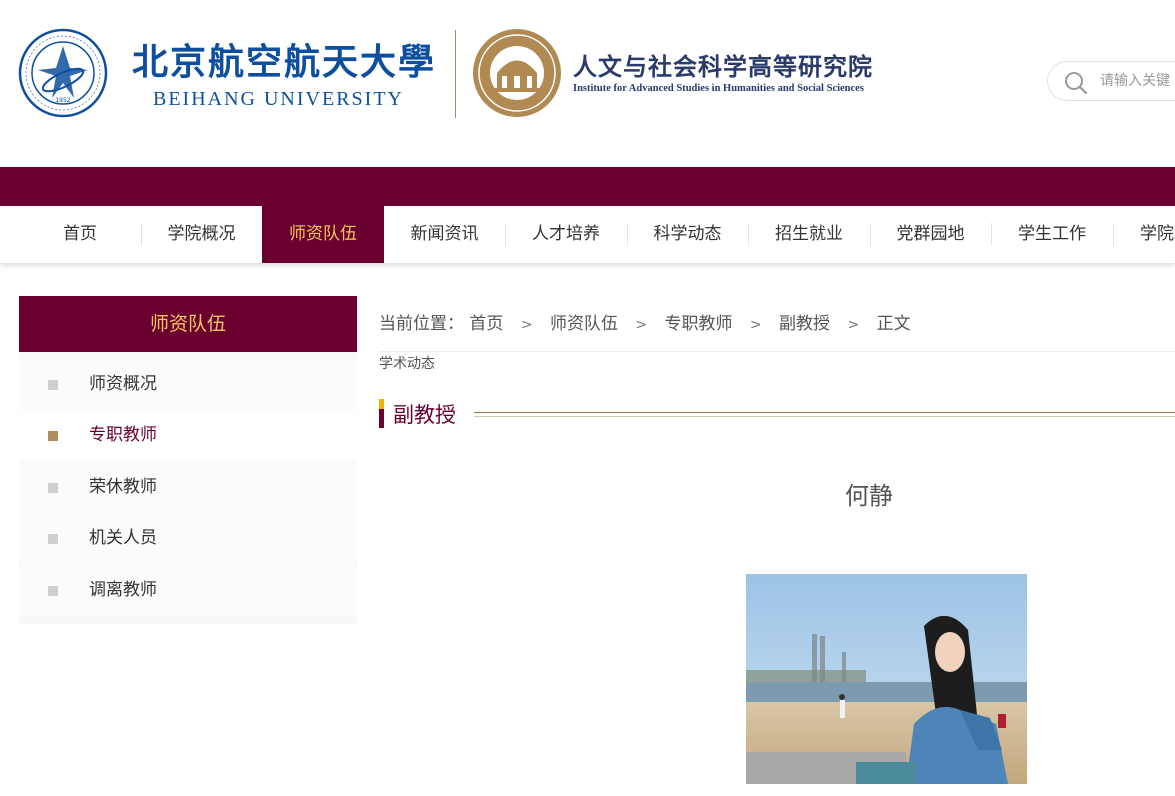 The width and height of the screenshot is (1175, 796). Describe the element at coordinates (444, 234) in the screenshot. I see `nav-item-news: 新闻资讯` at that location.